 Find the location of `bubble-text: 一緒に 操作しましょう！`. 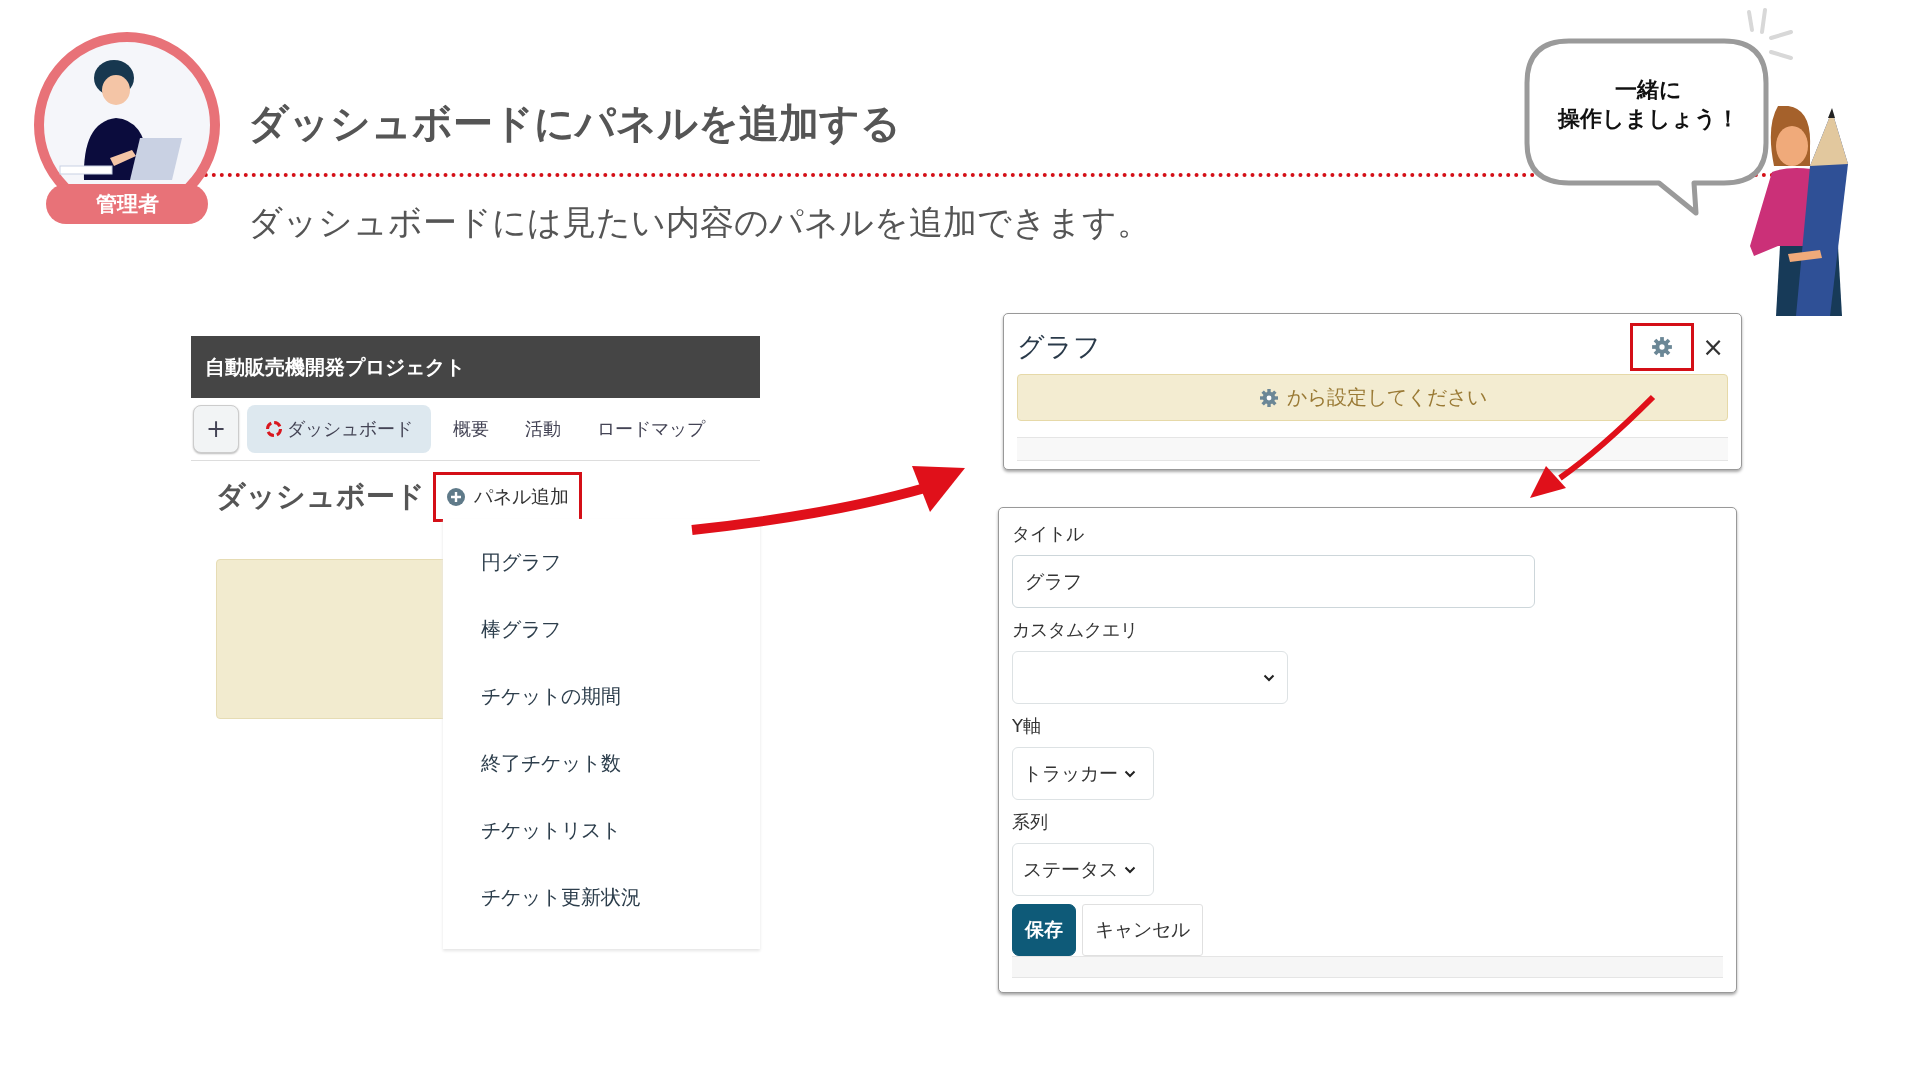

bubble-text: 一緒に 操作しましょう！ is located at coordinates (1648, 104).